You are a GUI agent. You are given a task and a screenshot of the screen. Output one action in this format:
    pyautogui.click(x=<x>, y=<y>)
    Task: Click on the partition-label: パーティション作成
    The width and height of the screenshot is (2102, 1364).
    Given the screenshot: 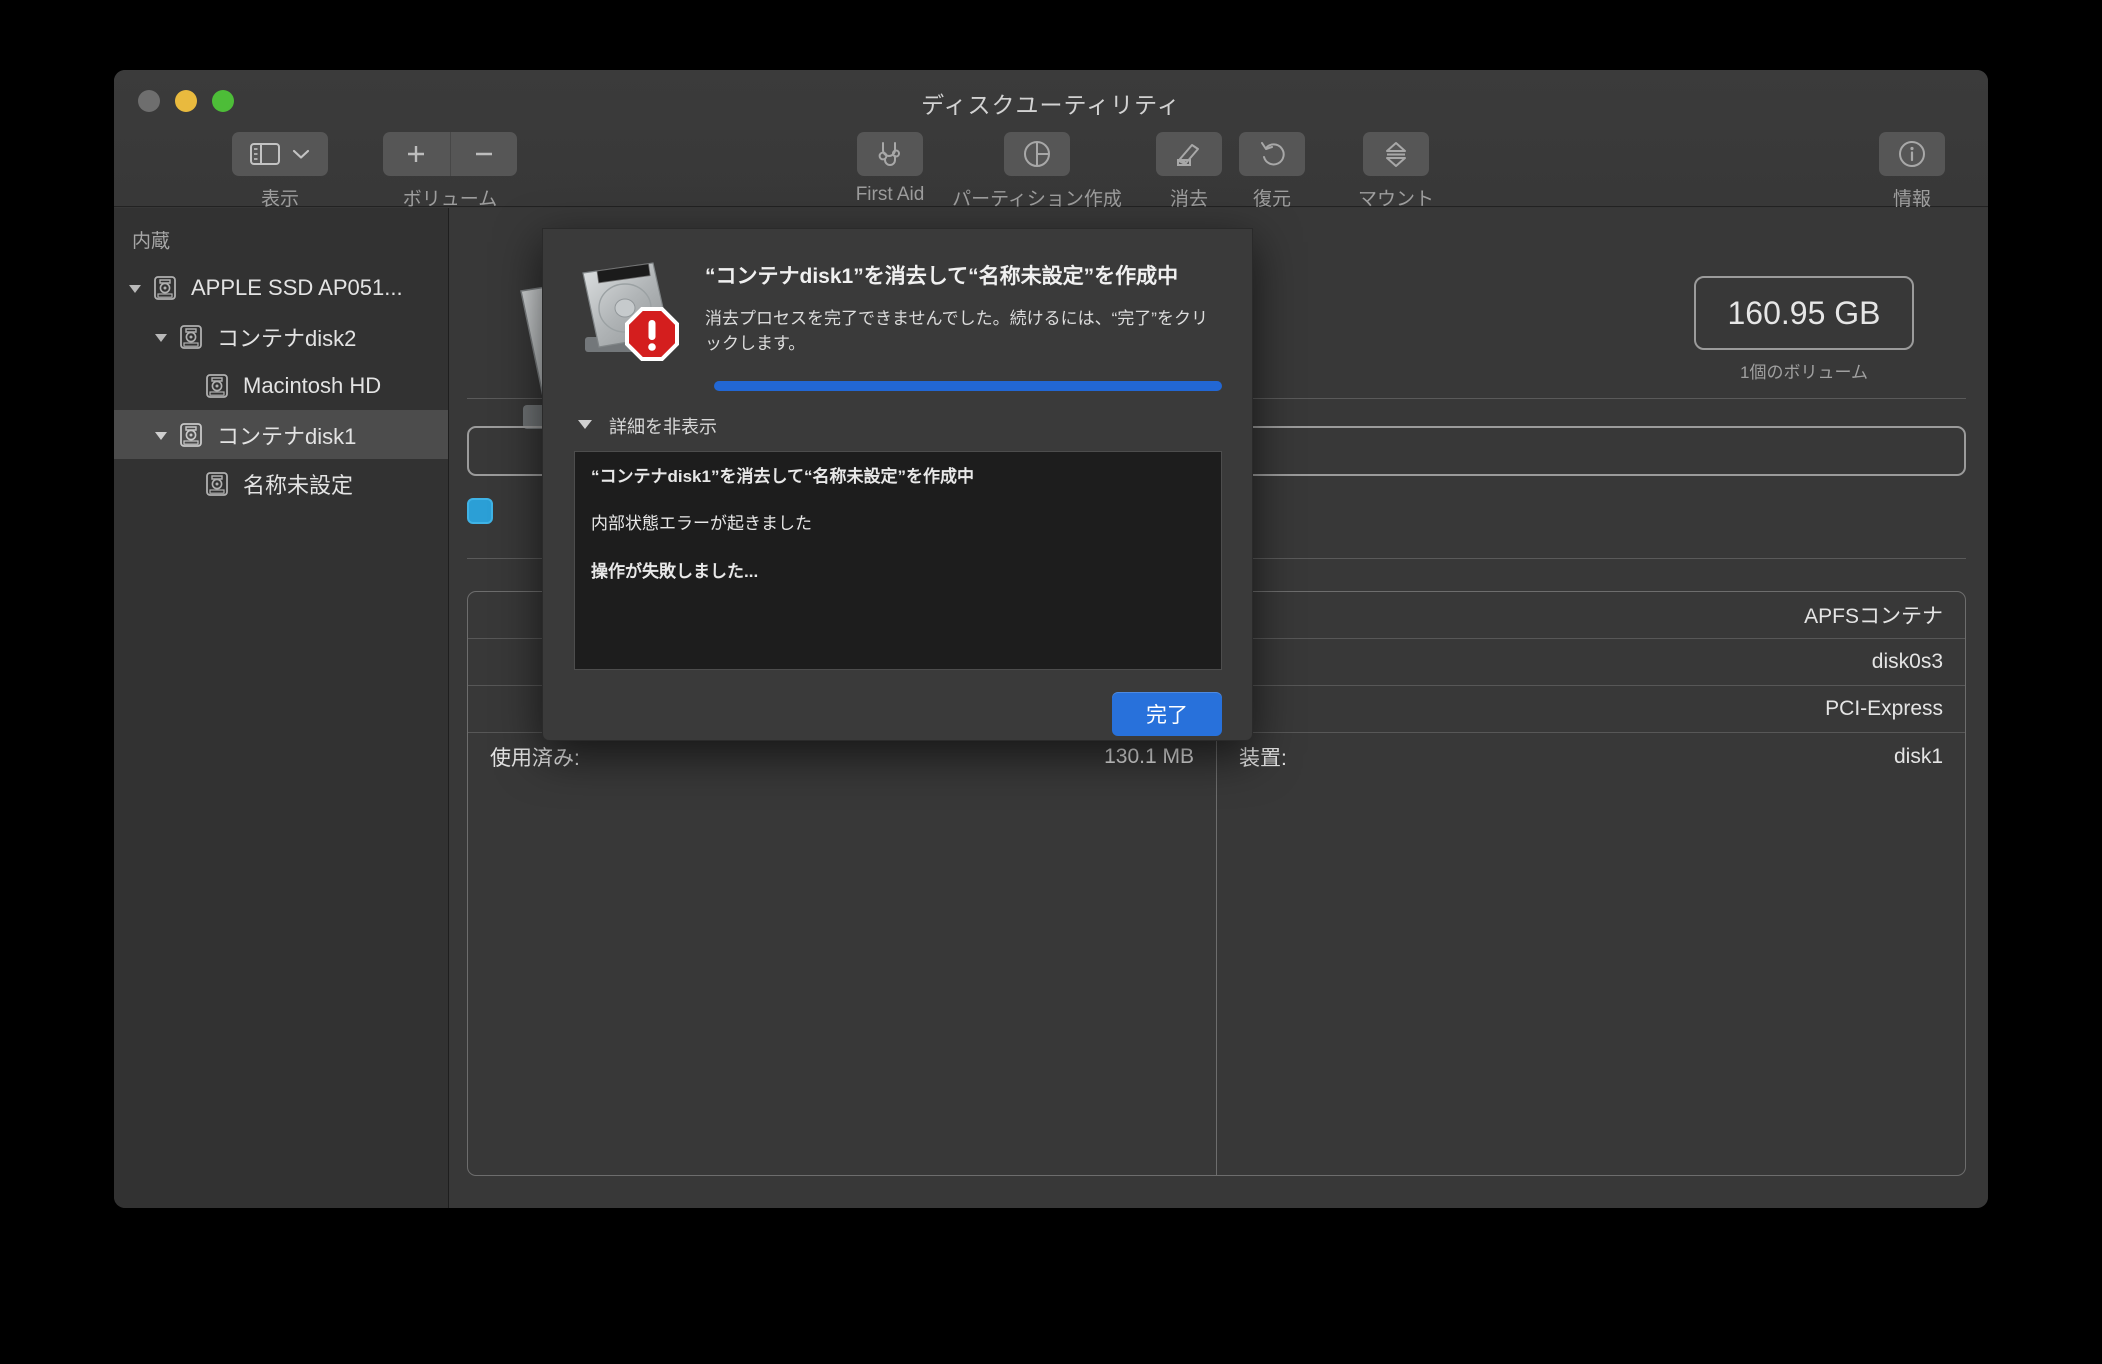 What is the action you would take?
    pyautogui.click(x=1037, y=199)
    